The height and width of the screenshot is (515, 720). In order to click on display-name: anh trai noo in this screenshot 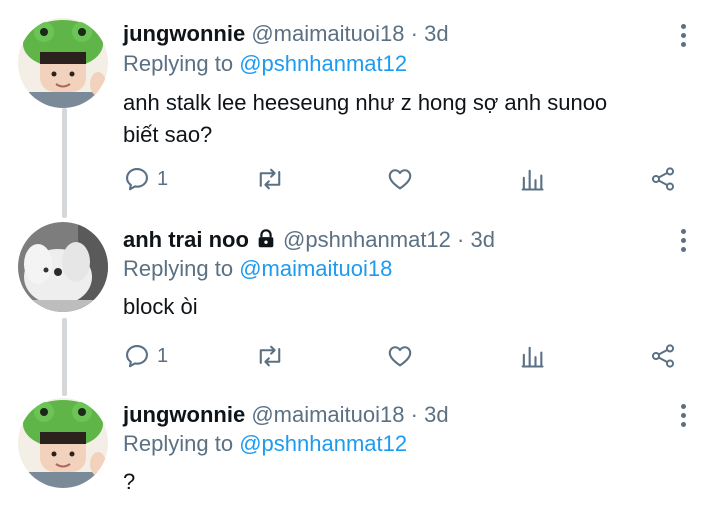, I will do `click(186, 239)`.